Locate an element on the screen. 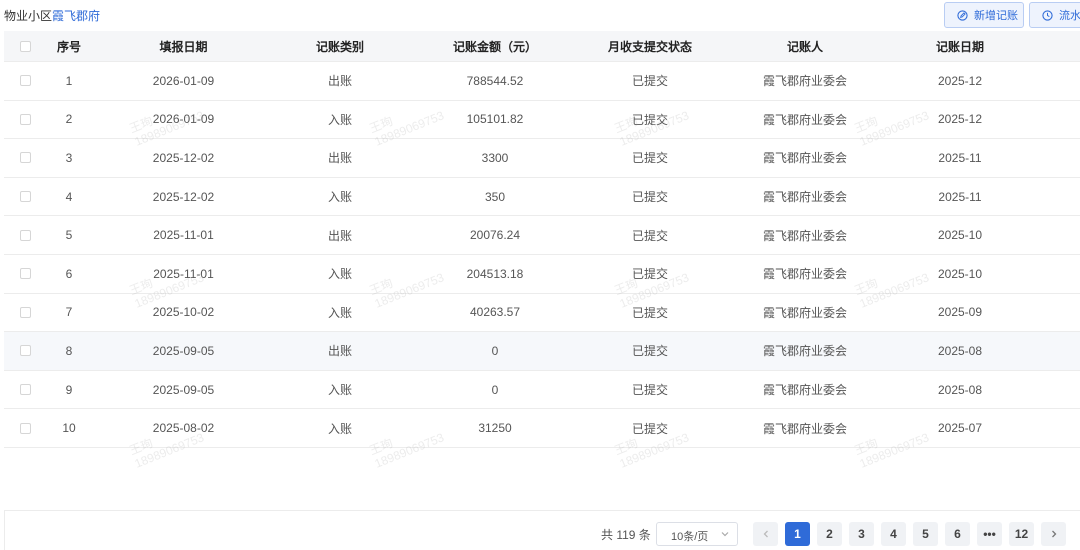 Image resolution: width=1080 pixels, height=550 pixels. table-header: 序号 填报日期 记账类别 记账金额（元） 月收支提交状态 记账人 记账日期 is located at coordinates (542, 46).